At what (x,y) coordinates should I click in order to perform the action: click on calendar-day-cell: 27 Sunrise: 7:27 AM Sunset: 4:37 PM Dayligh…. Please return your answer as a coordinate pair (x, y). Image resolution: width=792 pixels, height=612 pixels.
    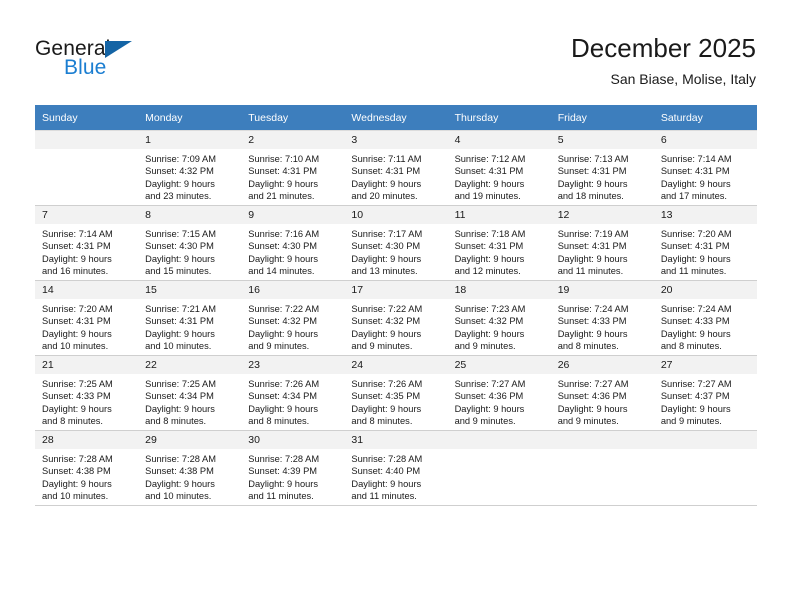
    Looking at the image, I should click on (705, 393).